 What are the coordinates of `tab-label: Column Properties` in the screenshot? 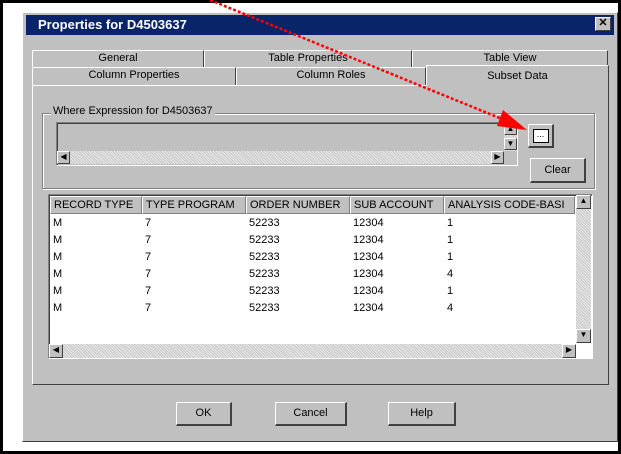 It's located at (134, 75).